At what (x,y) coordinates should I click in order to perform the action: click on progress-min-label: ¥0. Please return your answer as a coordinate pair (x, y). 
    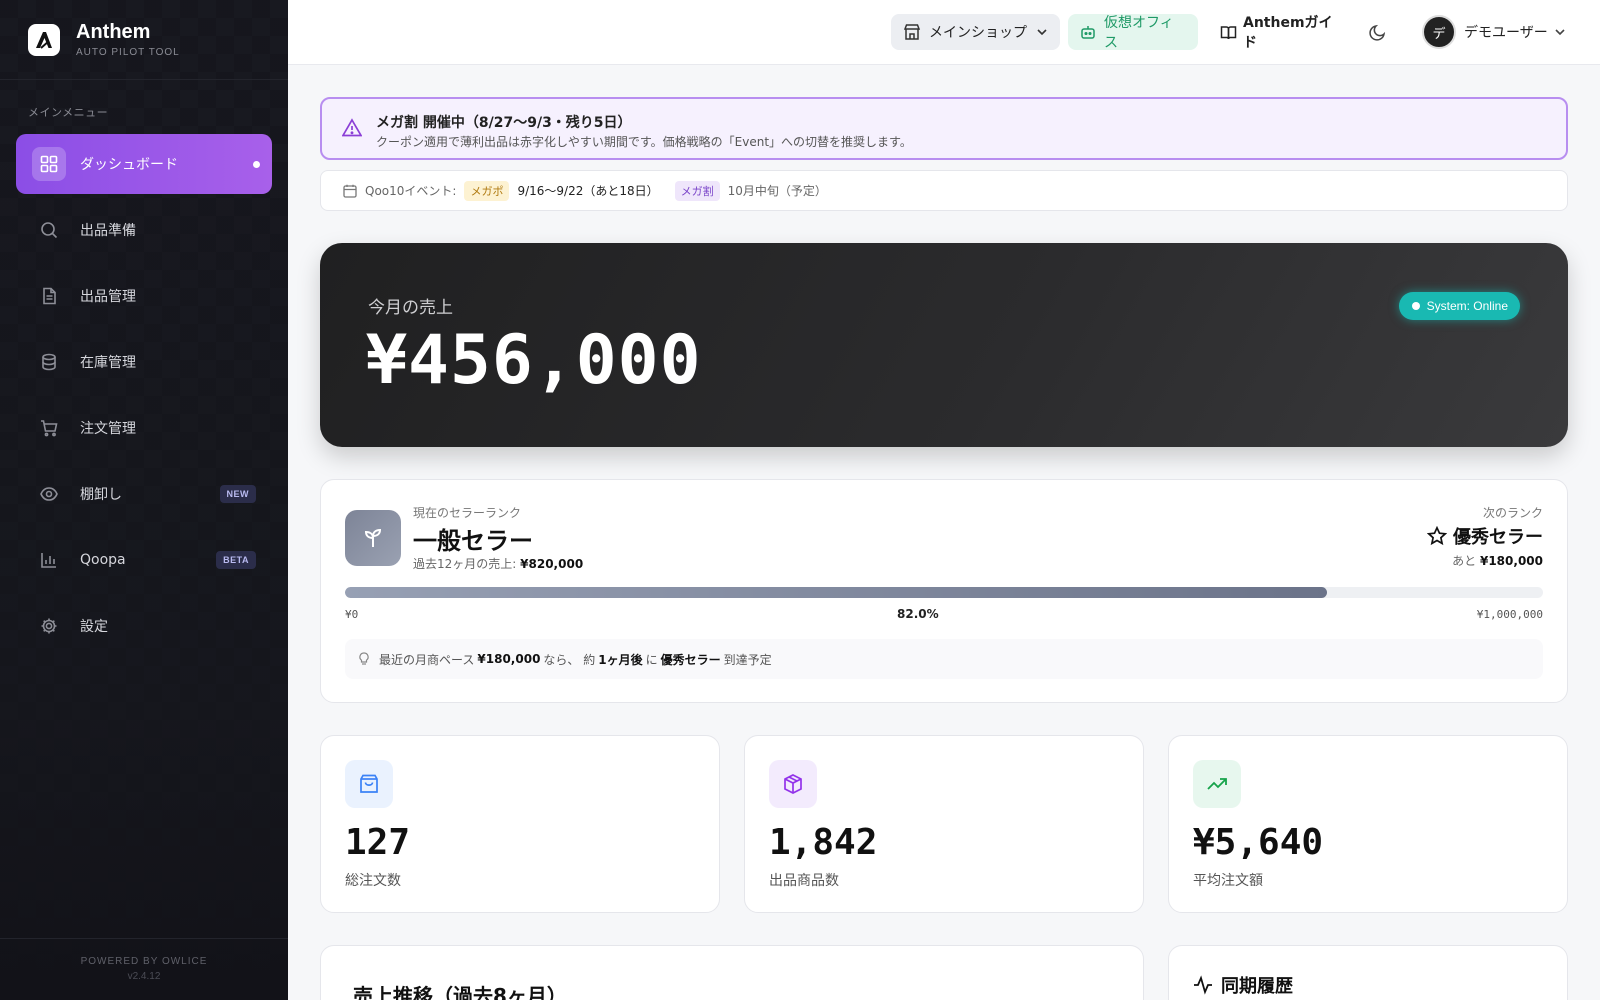
    Looking at the image, I should click on (352, 614).